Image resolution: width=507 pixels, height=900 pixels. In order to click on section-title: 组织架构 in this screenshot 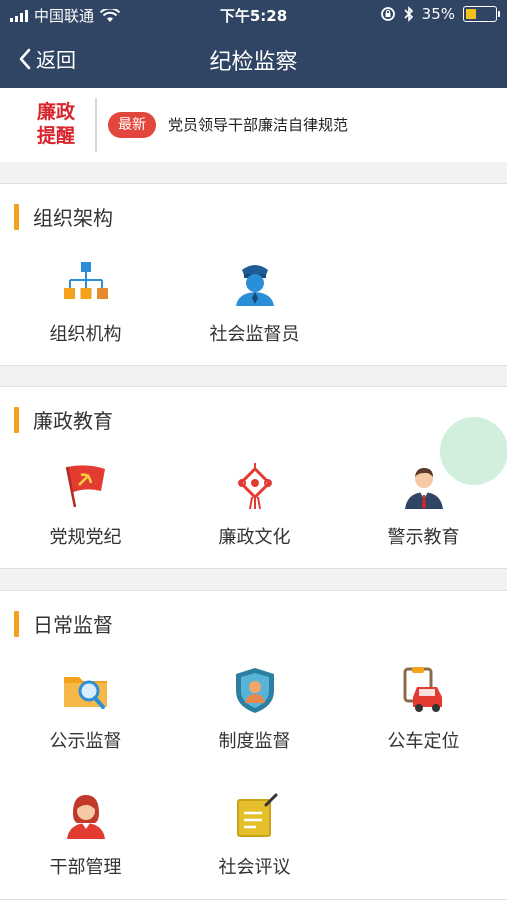, I will do `click(63, 216)`.